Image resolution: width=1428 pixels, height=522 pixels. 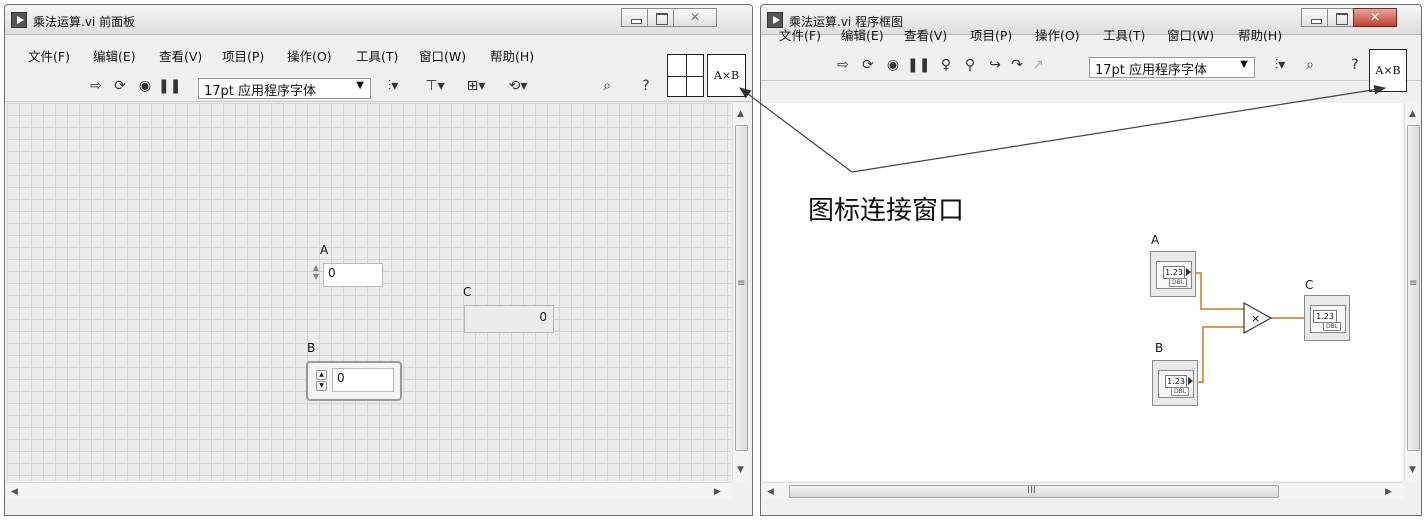 I want to click on annotation-arrows, so click(x=1063, y=128).